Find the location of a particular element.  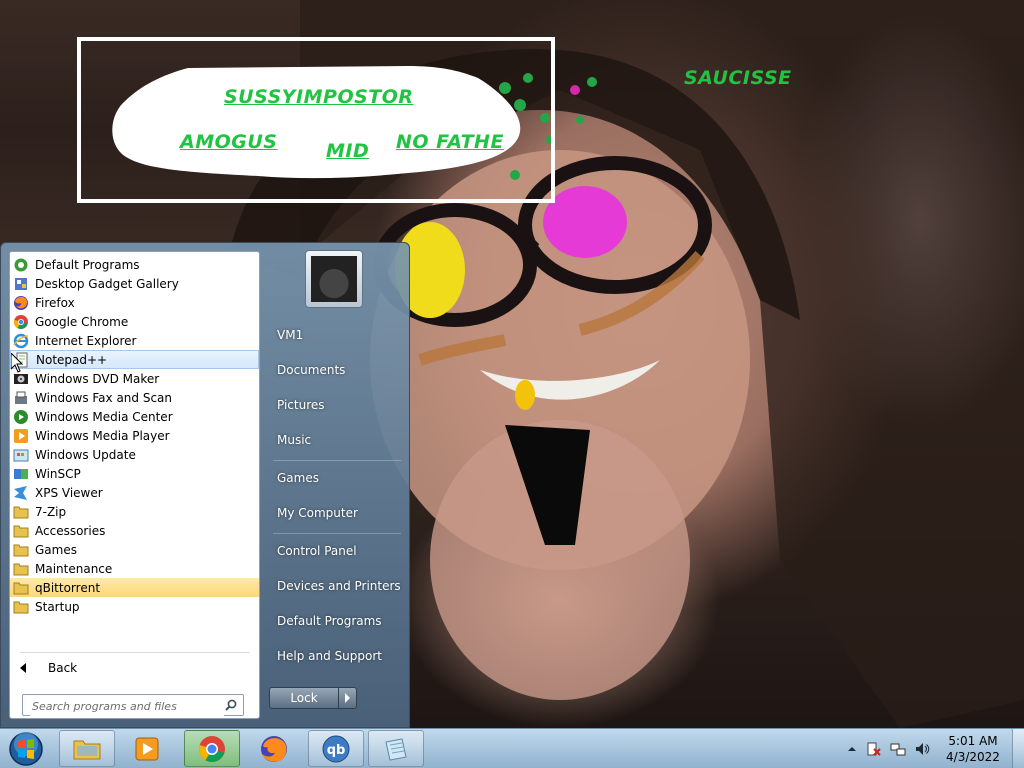

lock-button: Lock is located at coordinates (313, 698).